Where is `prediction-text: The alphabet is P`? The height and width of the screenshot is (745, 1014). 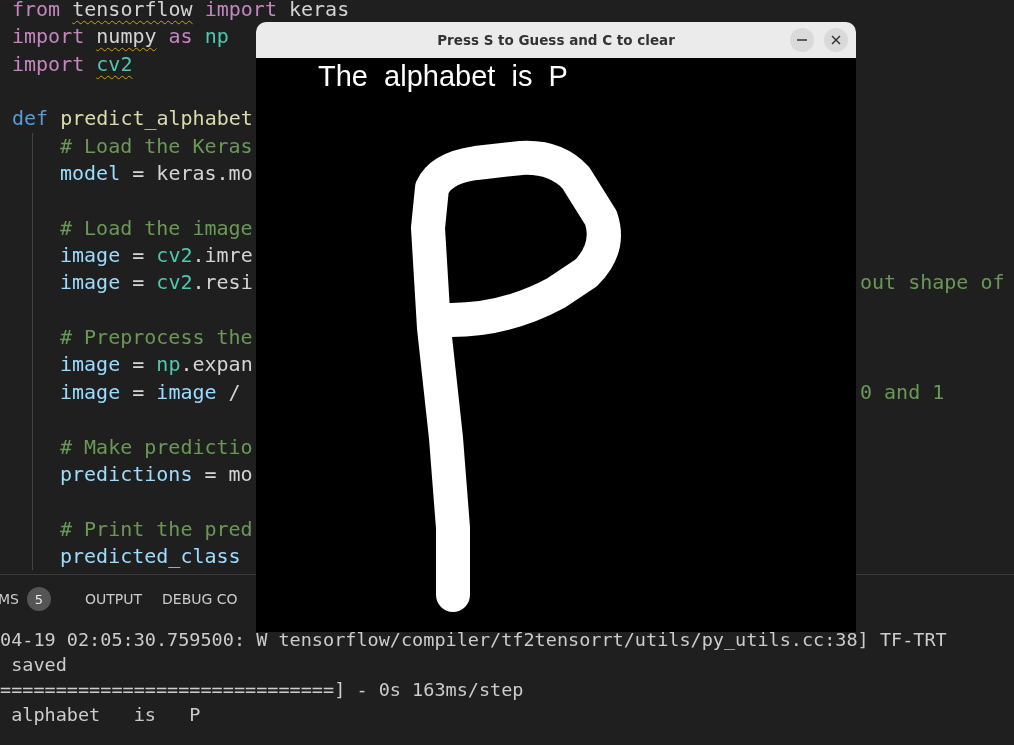
prediction-text: The alphabet is P is located at coordinates (443, 76).